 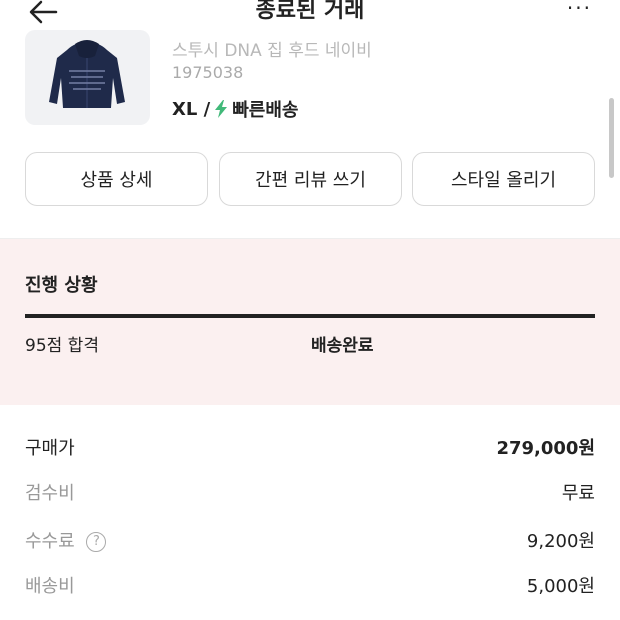 I want to click on shipping-fee-row: 배송비 5,000원, so click(x=310, y=585).